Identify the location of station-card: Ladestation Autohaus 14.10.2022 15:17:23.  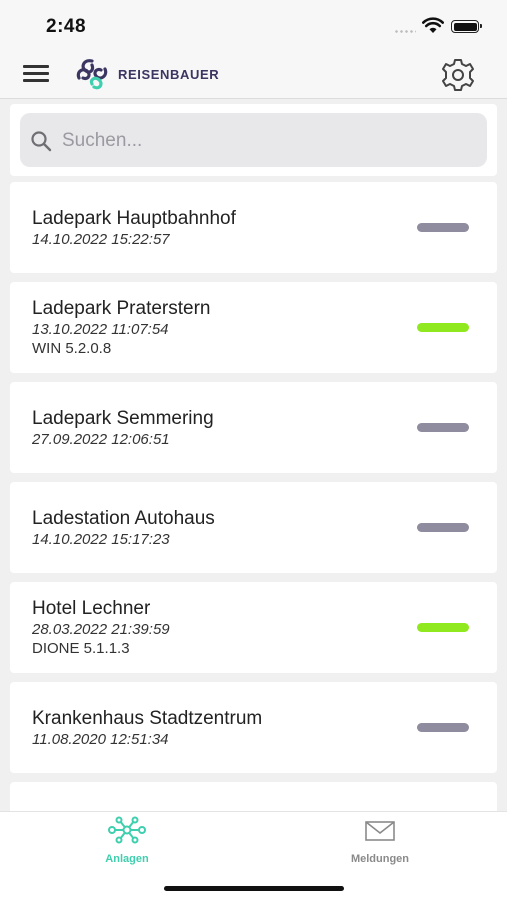
(253, 527).